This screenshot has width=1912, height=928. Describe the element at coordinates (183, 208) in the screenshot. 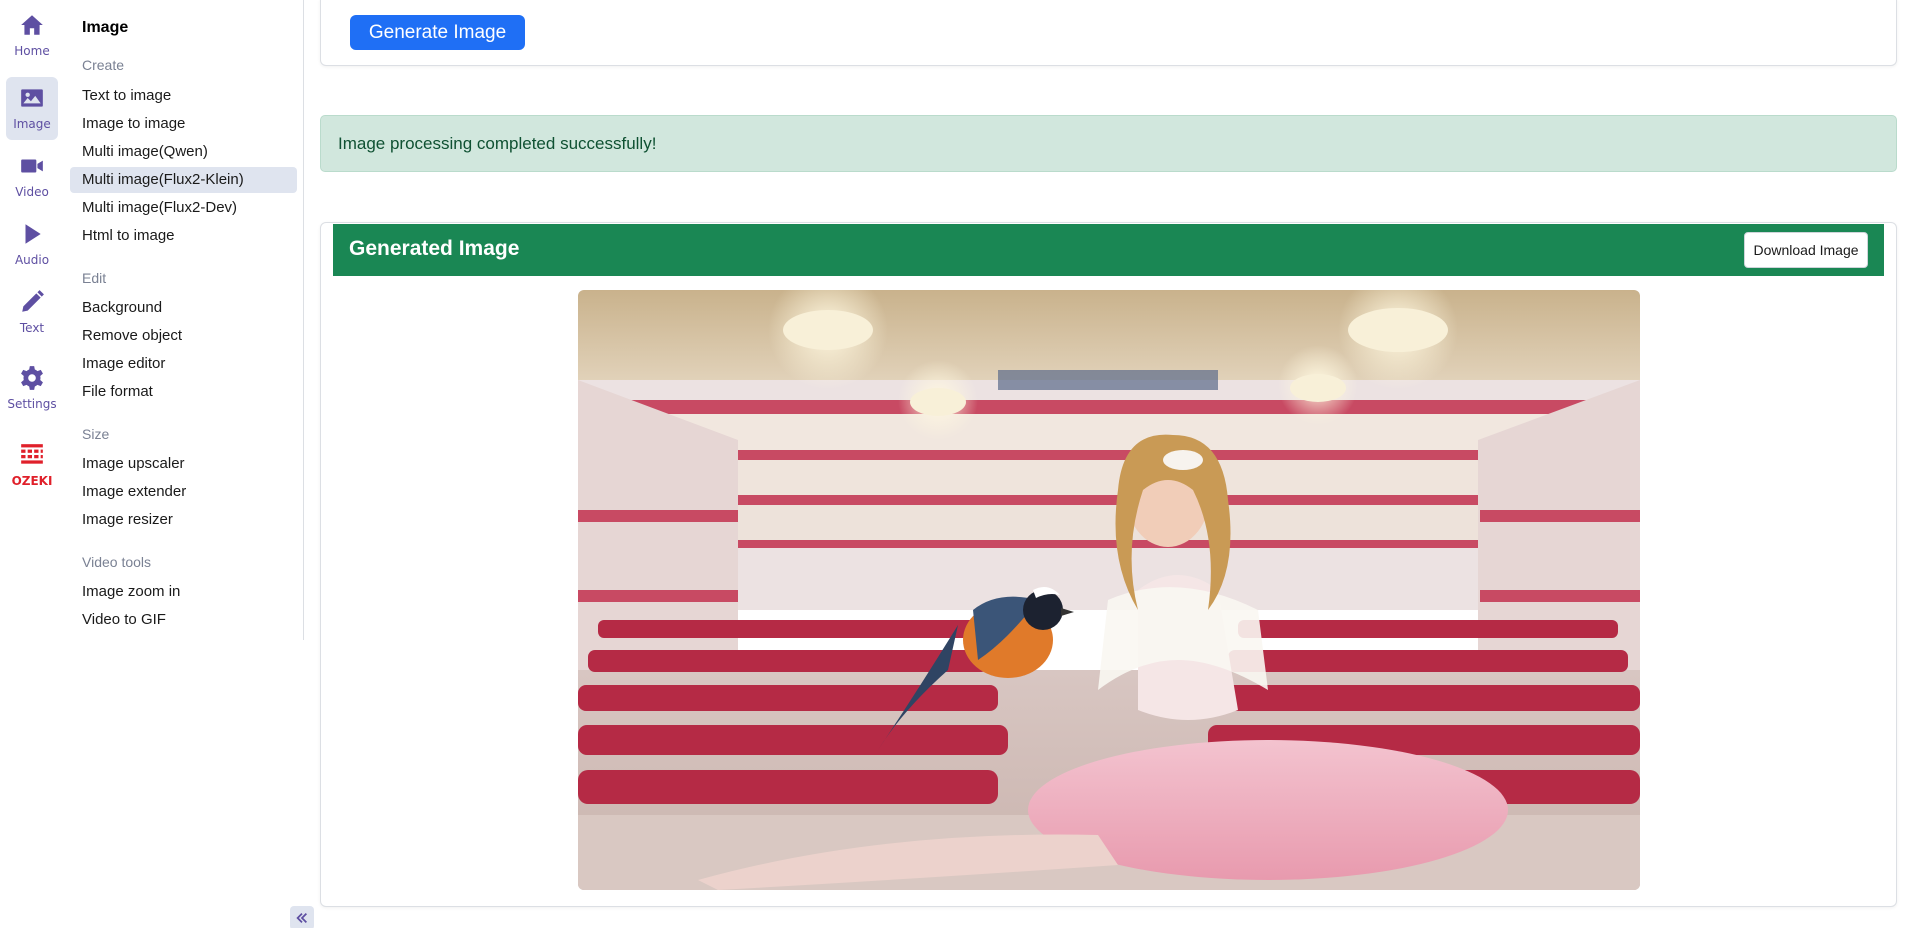

I see `menu-multi-image-flux2-dev: Multi image(Flux2-Dev)` at that location.